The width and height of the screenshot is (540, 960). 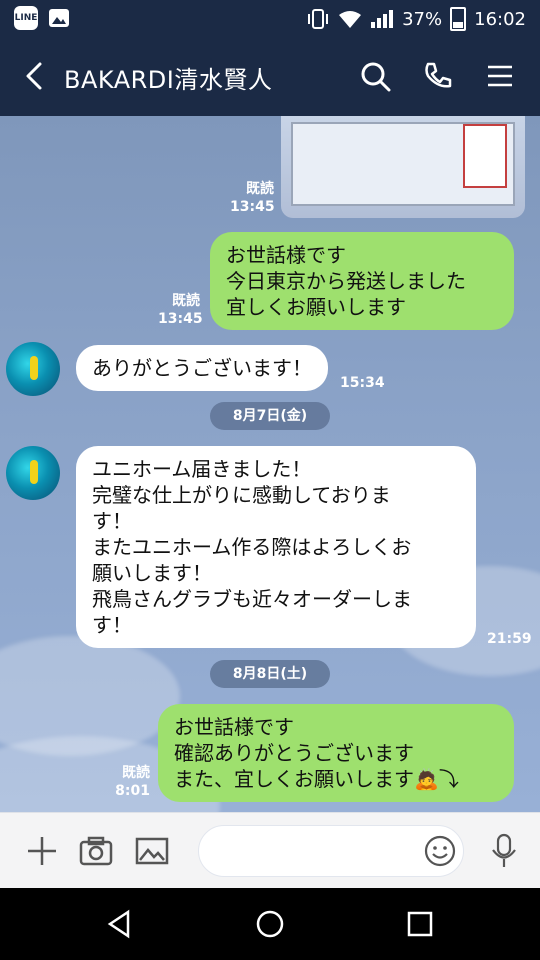 I want to click on signal-icon, so click(x=382, y=19).